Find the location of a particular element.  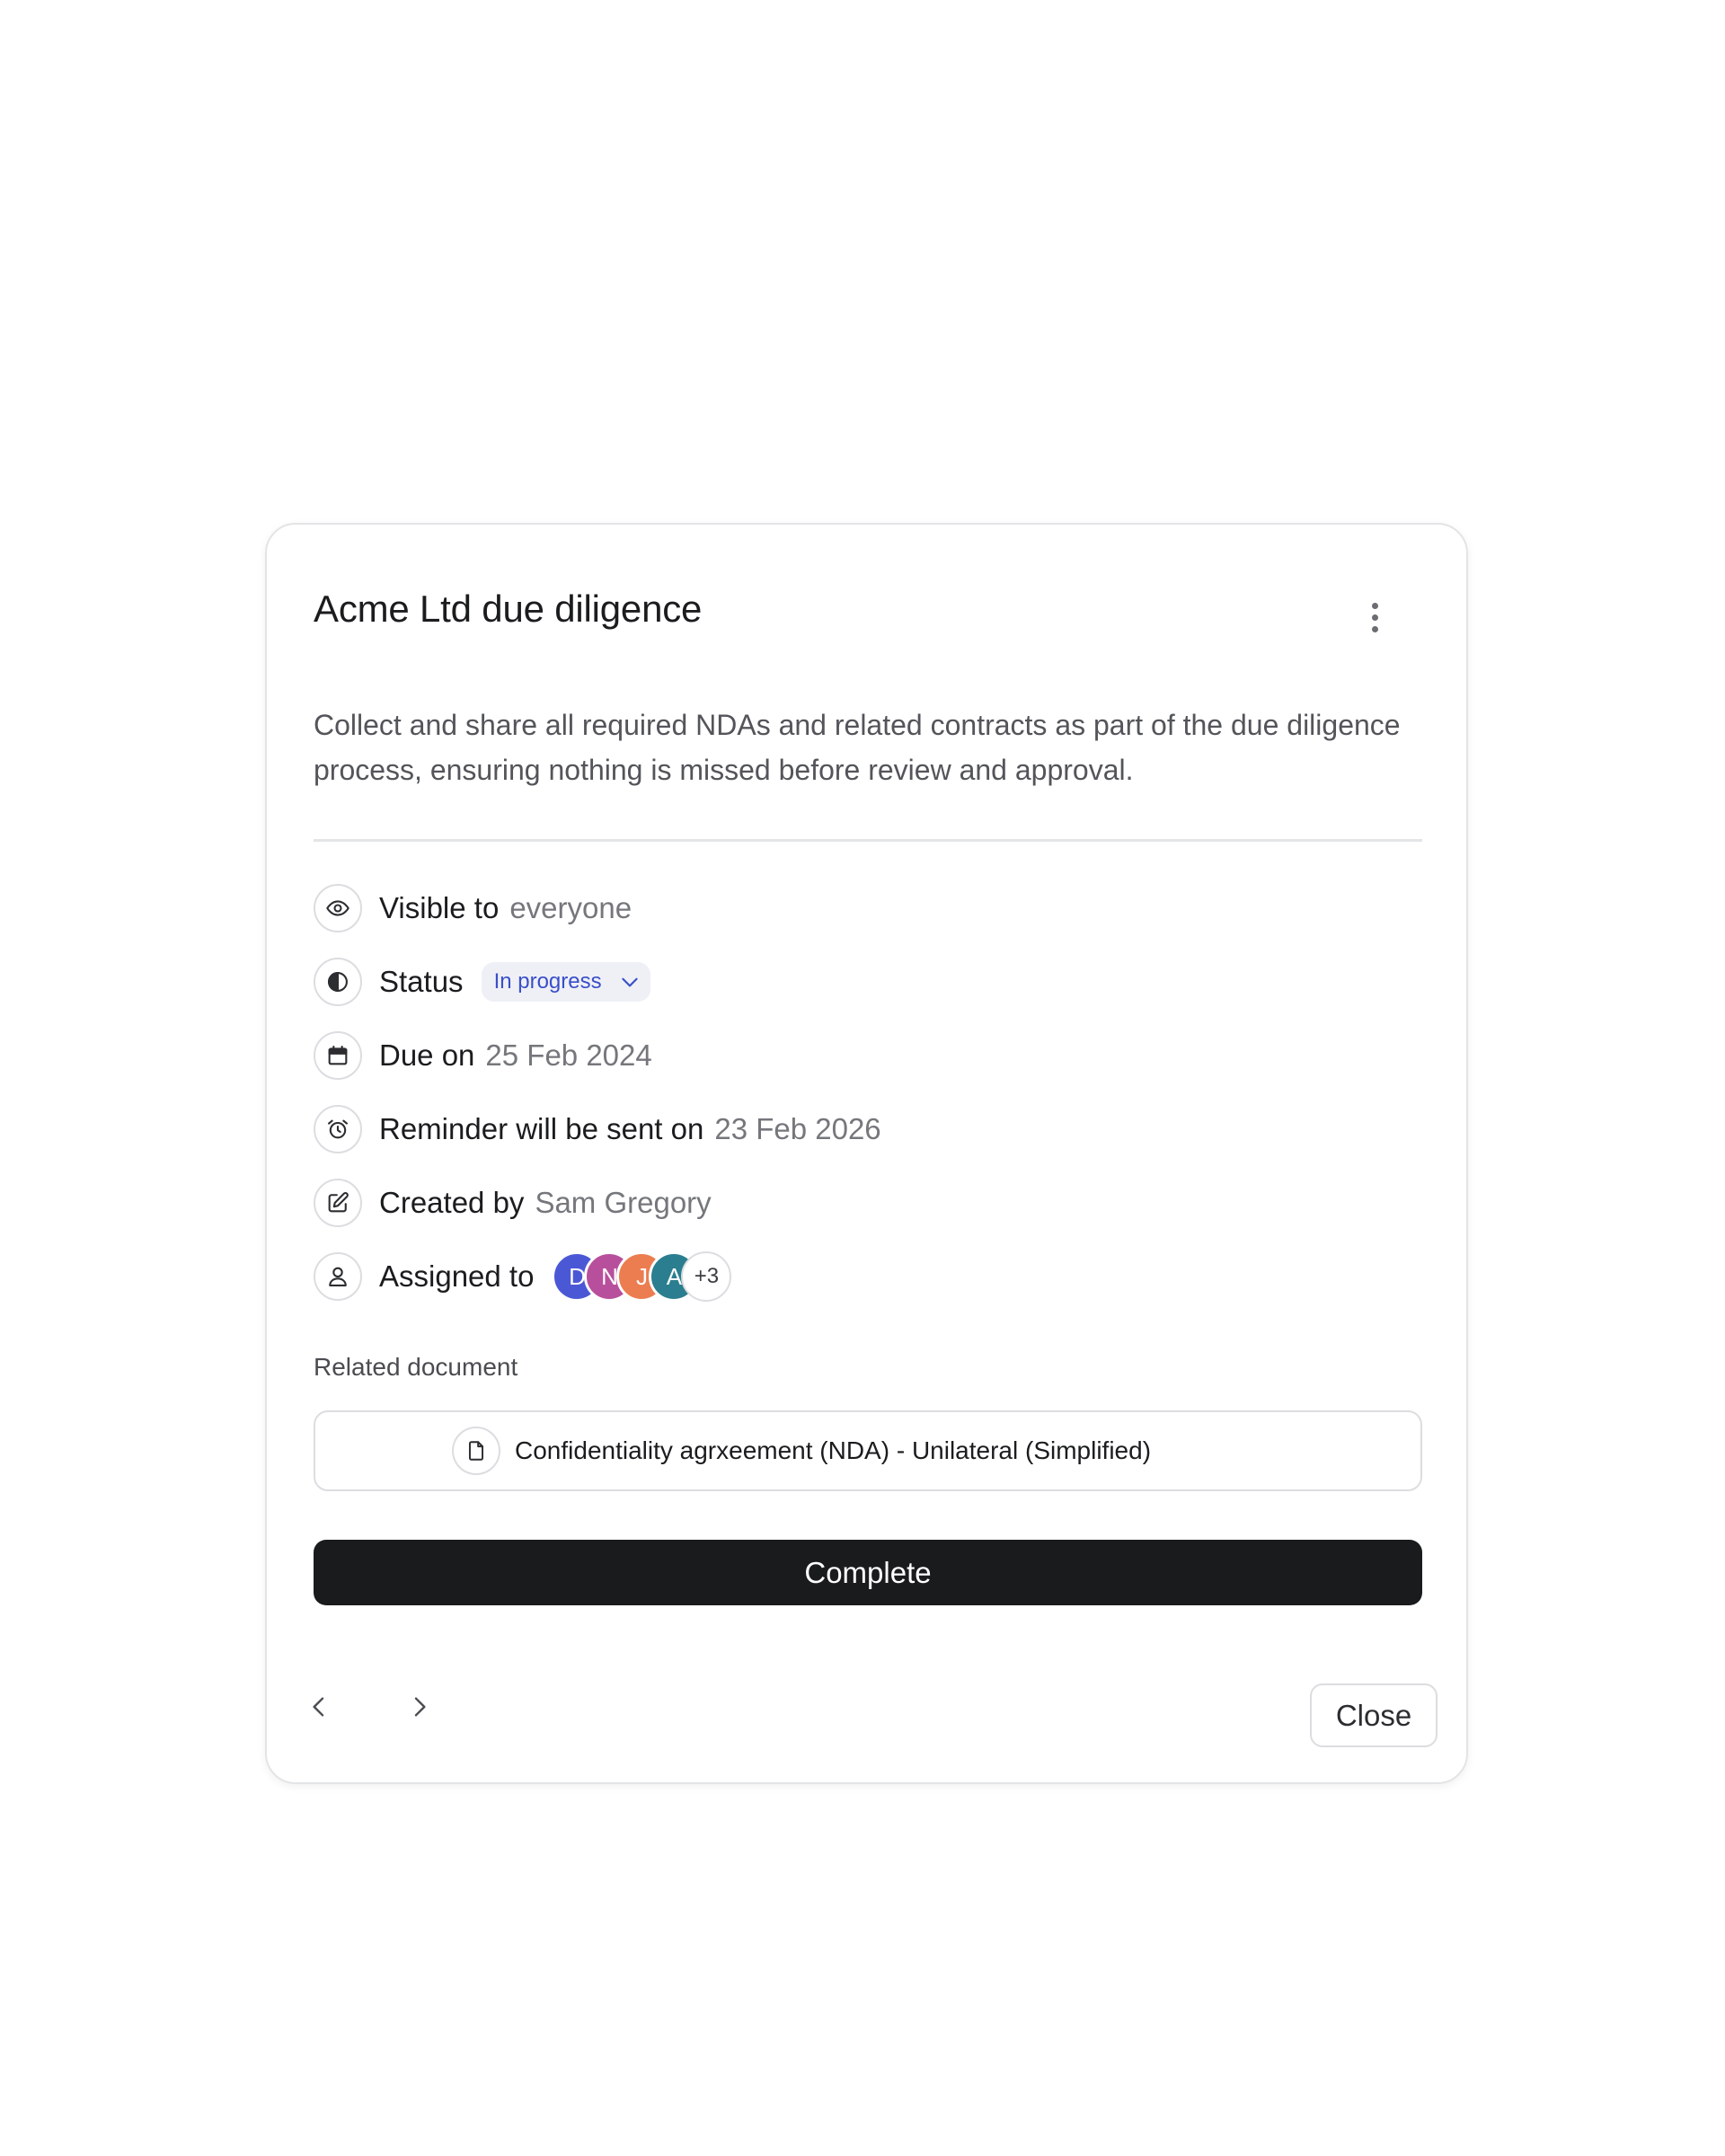

created-by-label: Created by is located at coordinates (452, 1203).